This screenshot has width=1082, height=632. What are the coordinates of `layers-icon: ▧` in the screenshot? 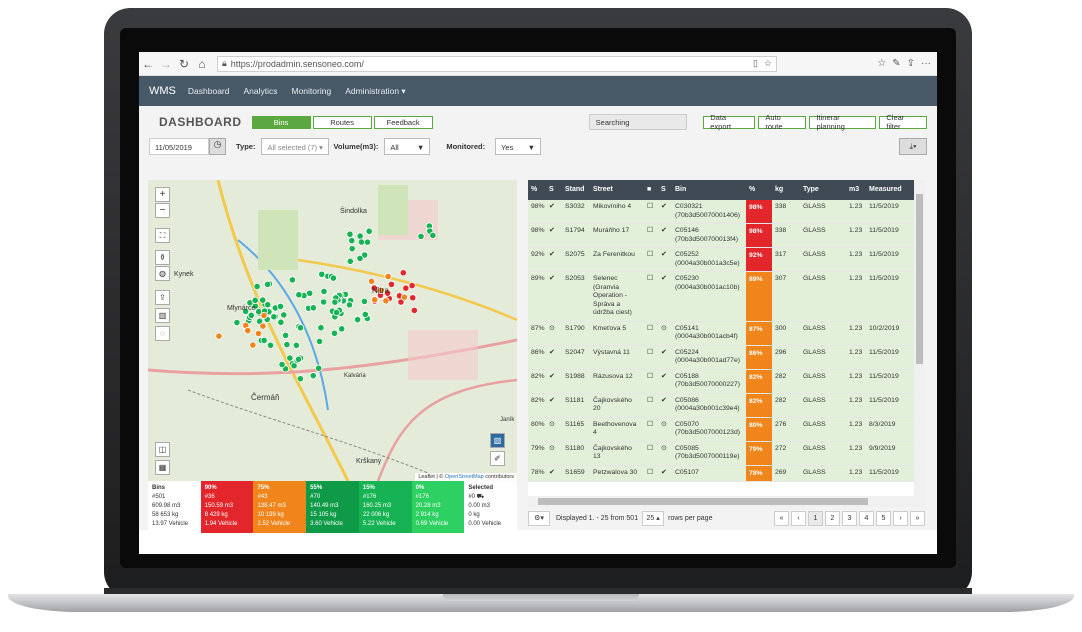 It's located at (497, 440).